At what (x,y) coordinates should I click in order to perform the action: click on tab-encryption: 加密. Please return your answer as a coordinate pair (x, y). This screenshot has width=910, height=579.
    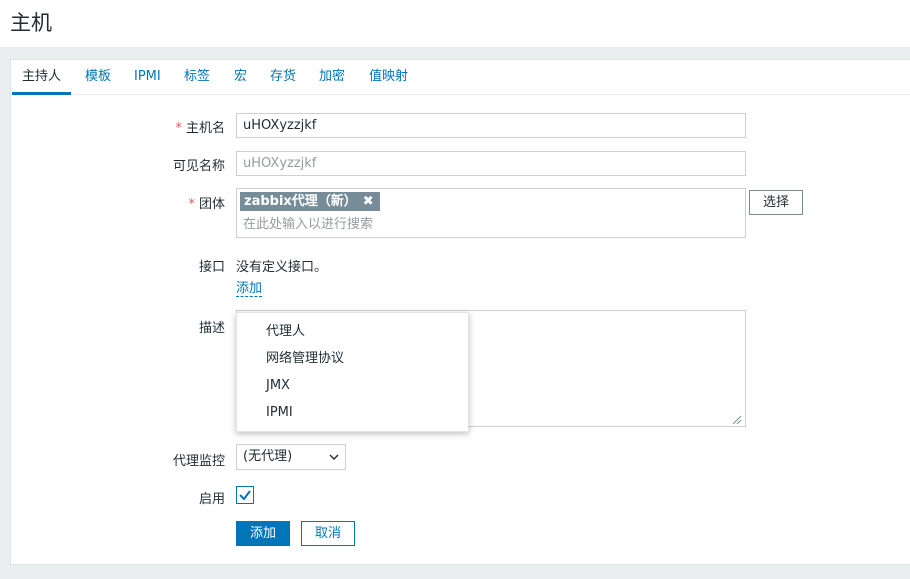
    Looking at the image, I should click on (332, 77).